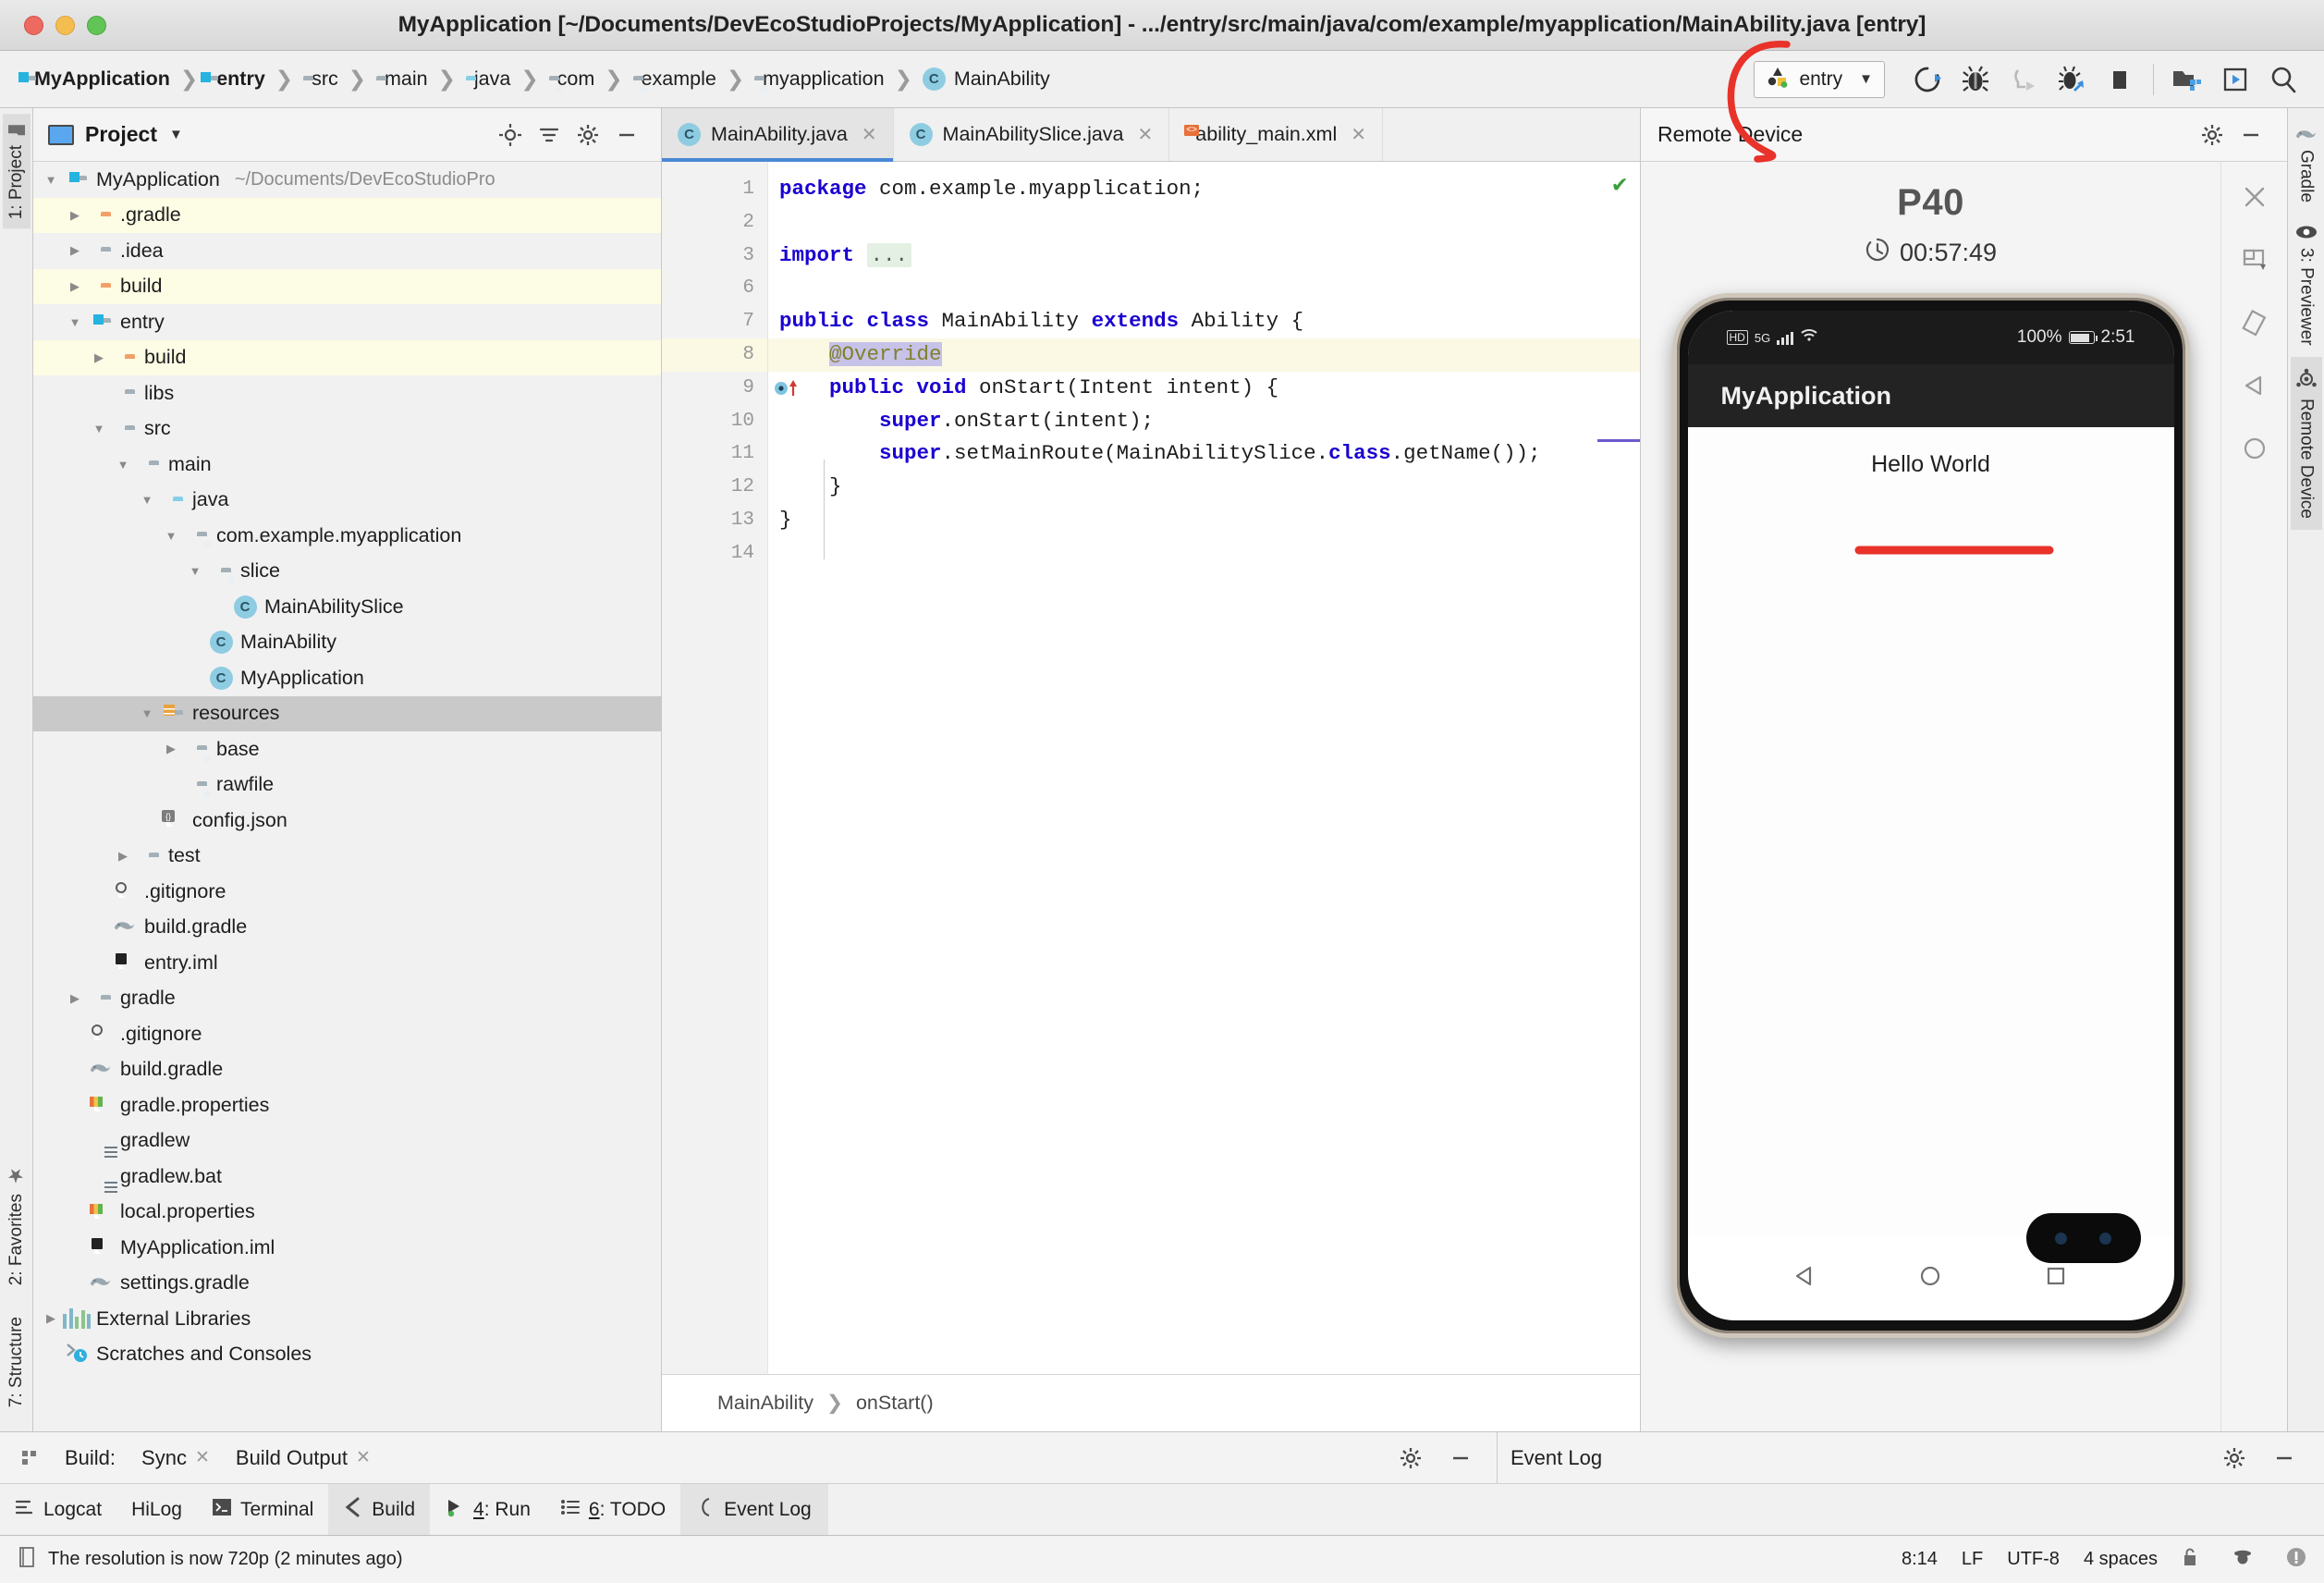 This screenshot has width=2324, height=1583. What do you see at coordinates (347, 963) in the screenshot?
I see `tree-row: entry.iml` at bounding box center [347, 963].